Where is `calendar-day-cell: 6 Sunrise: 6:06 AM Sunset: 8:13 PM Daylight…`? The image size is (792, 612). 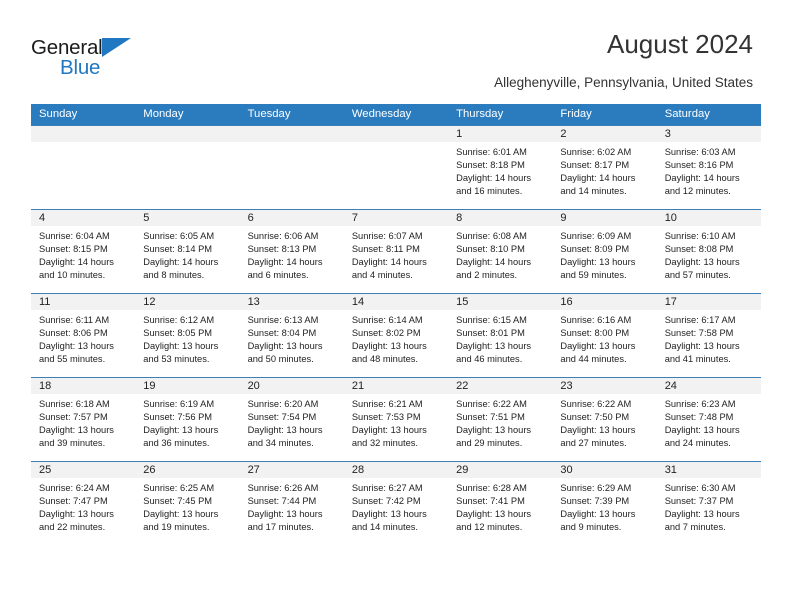
calendar-day-cell: 6 Sunrise: 6:06 AM Sunset: 8:13 PM Daylight… is located at coordinates (291, 251).